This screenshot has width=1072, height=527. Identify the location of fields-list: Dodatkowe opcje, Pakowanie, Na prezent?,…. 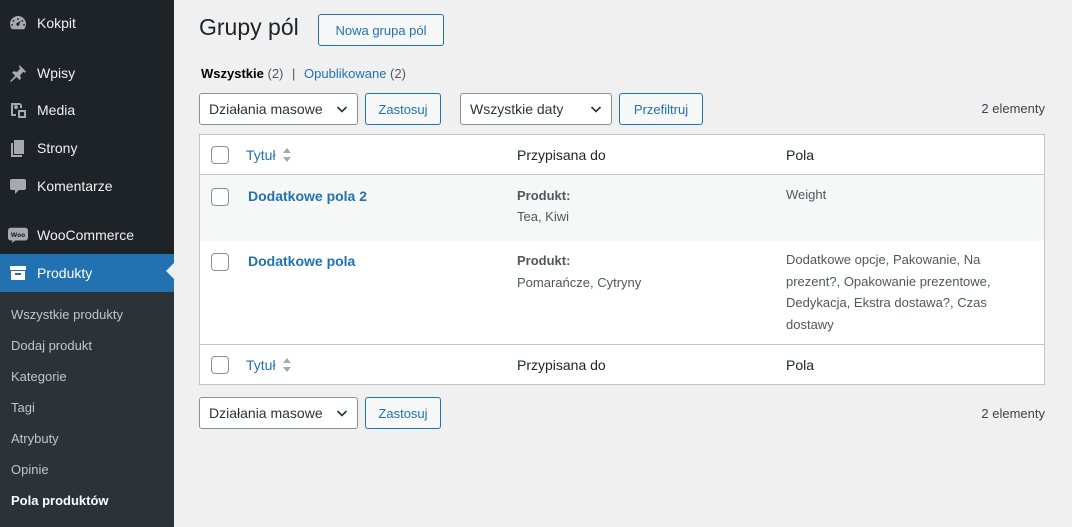
(888, 292).